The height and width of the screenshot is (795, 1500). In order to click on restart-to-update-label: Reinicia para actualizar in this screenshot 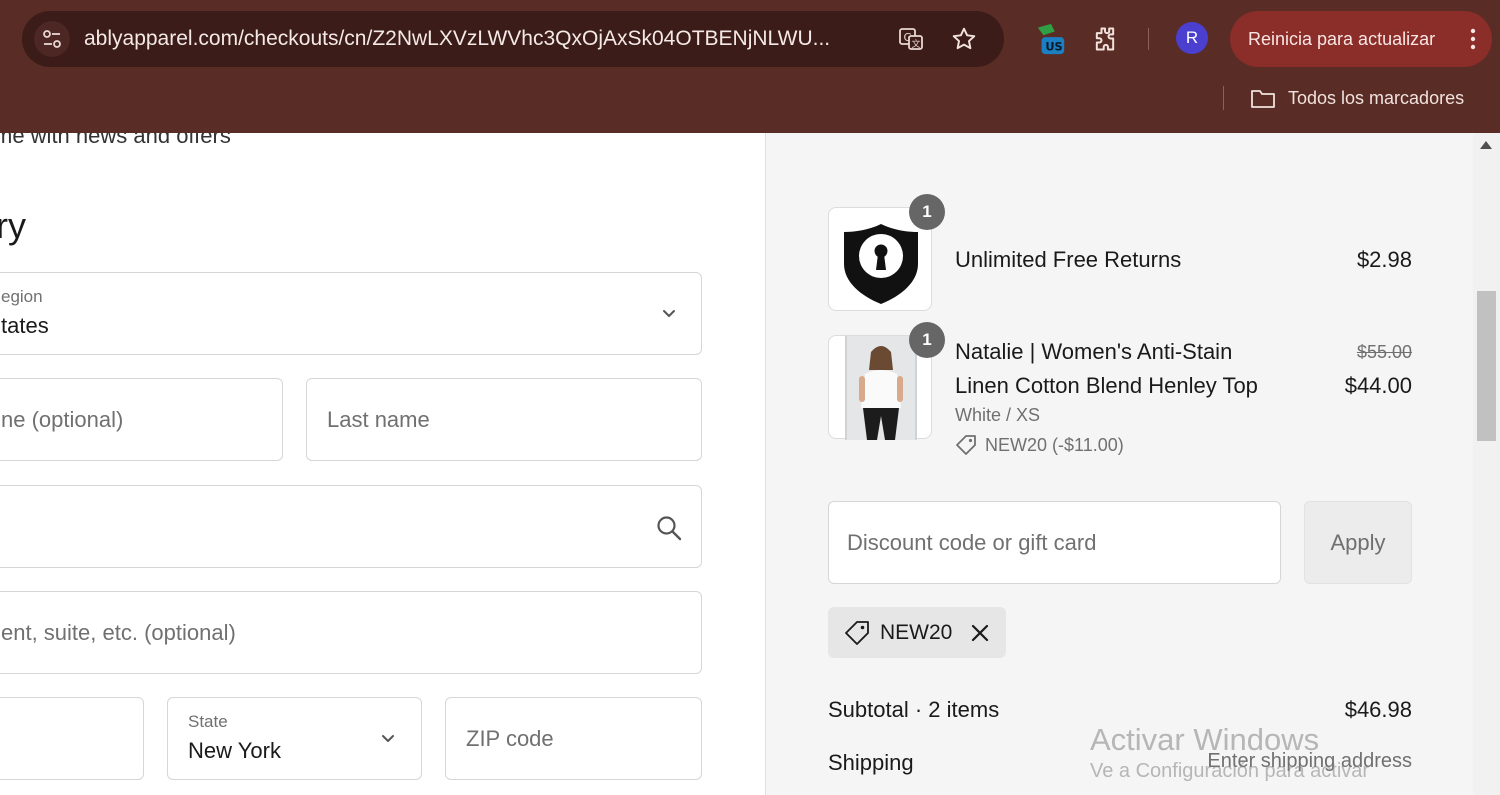, I will do `click(1342, 39)`.